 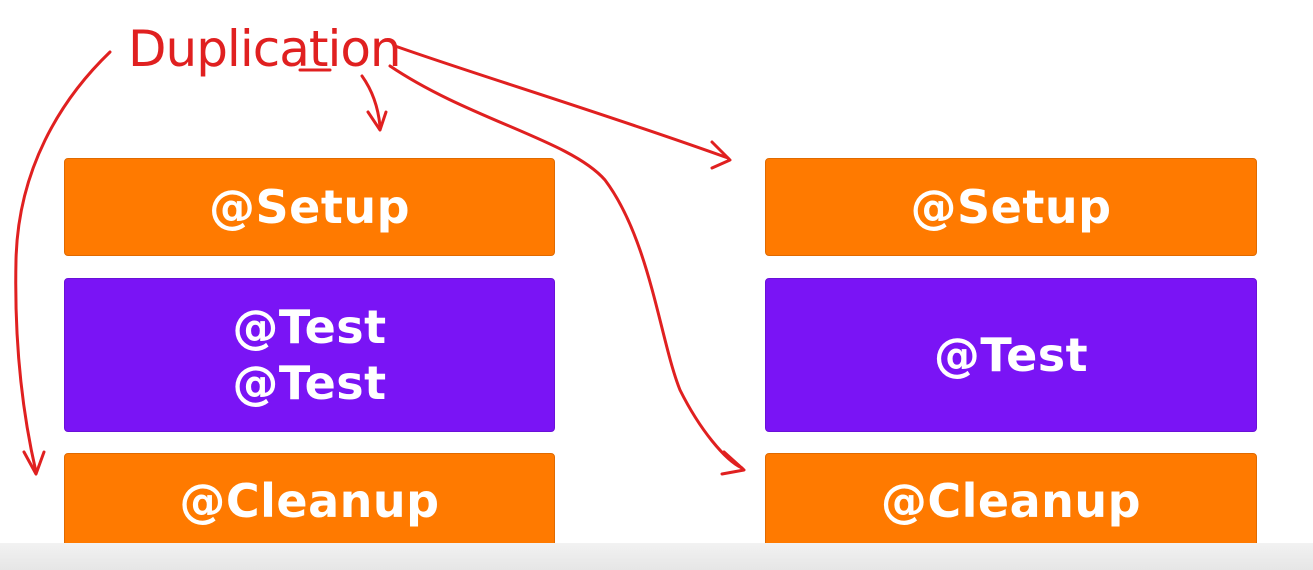 I want to click on duplication-annotation: Duplication, so click(x=264, y=49).